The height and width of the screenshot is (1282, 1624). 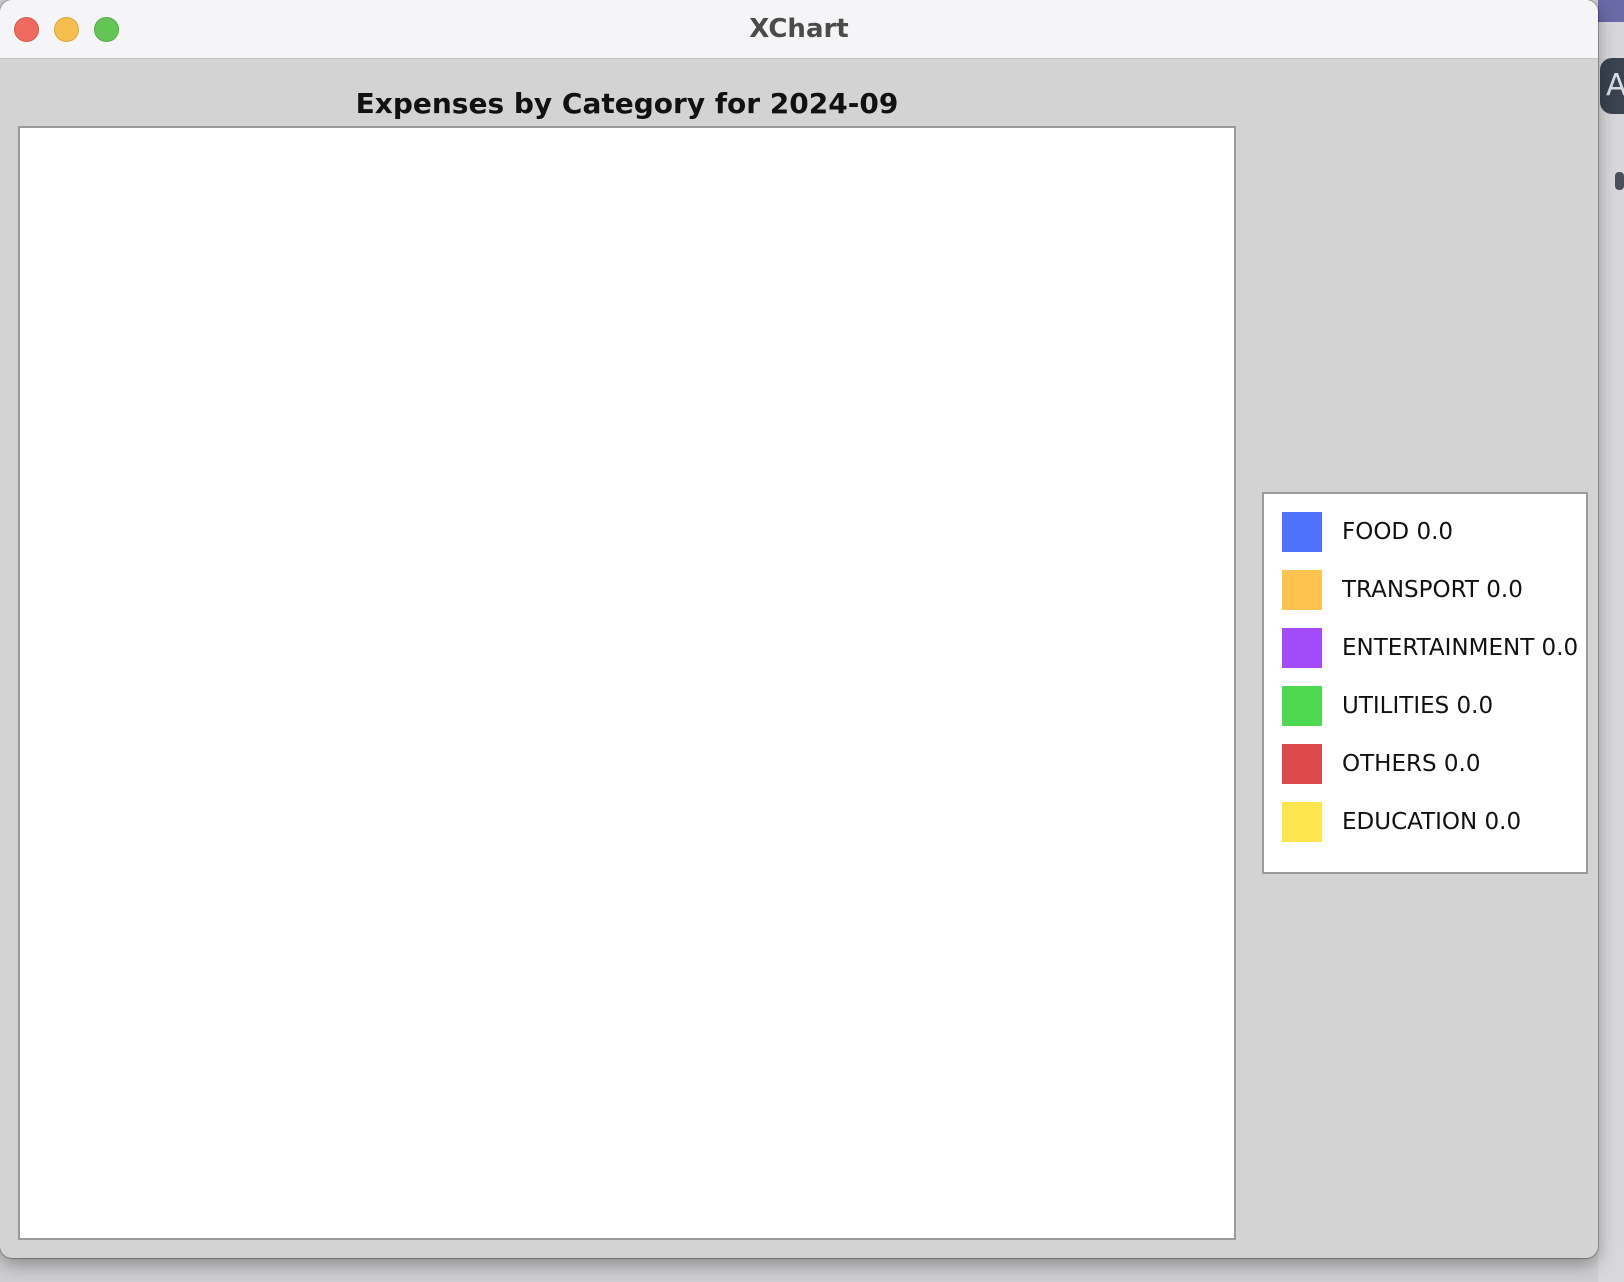 I want to click on legend-item: TRANSPORT 0.0, so click(x=1432, y=590).